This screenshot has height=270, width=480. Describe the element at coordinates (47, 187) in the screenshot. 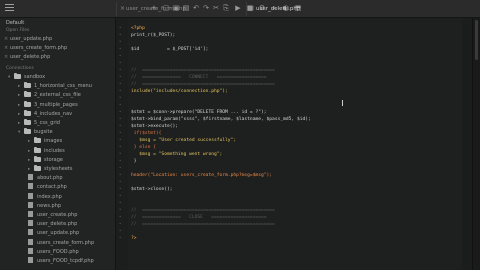

I see `tree-file-item: contact.php` at that location.